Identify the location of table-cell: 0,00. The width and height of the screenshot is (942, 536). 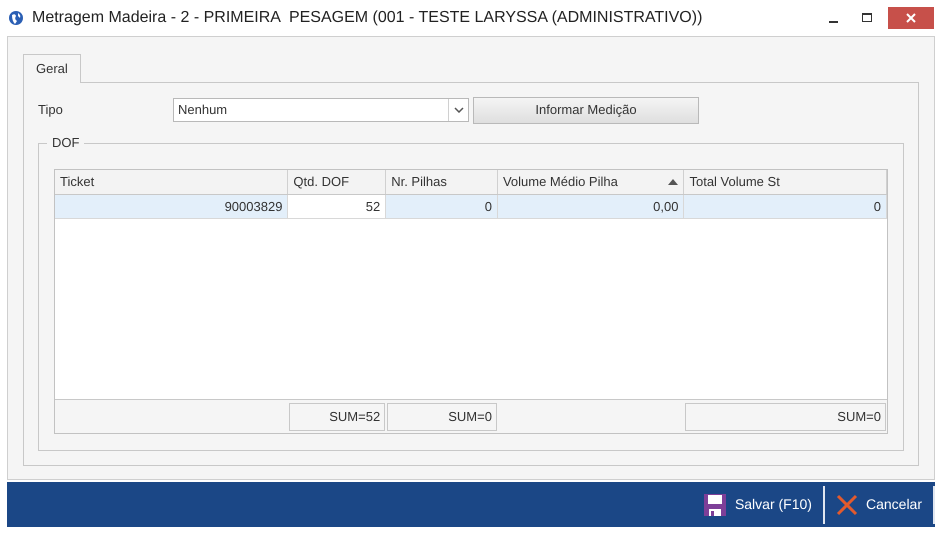
(591, 206).